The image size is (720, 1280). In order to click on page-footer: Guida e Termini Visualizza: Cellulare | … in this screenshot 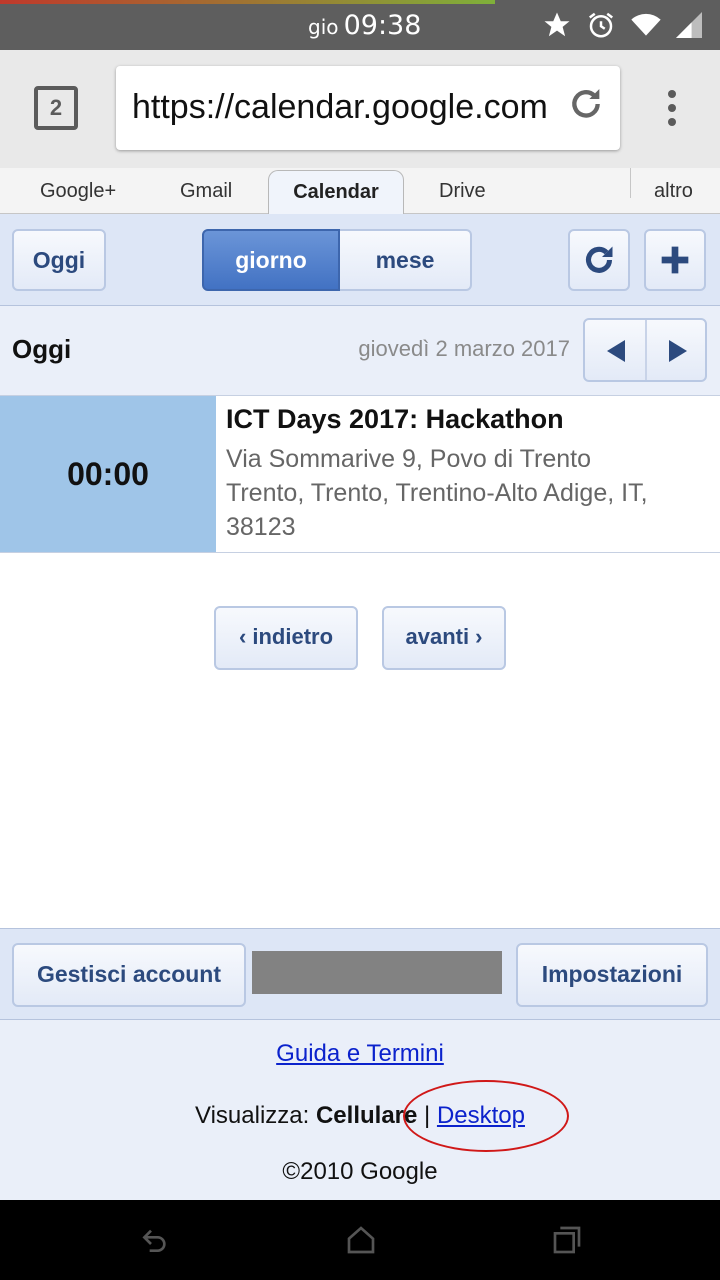, I will do `click(360, 1110)`.